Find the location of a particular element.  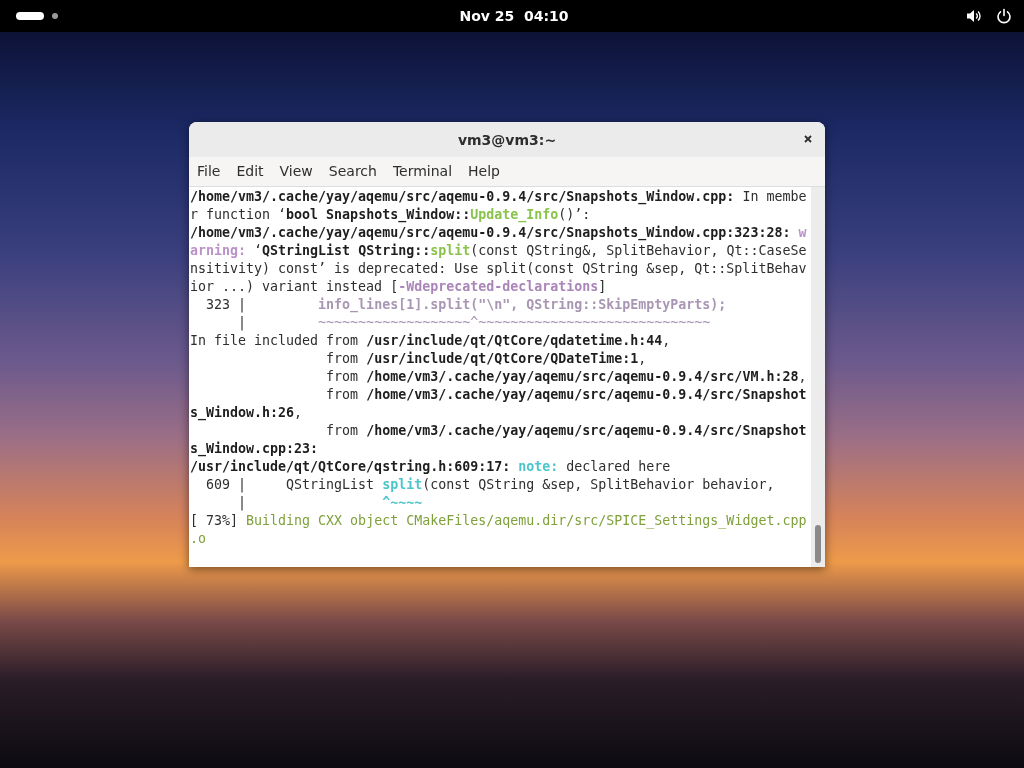

terminal-line: | ~~~~~~~~~~~~~~~~~~~^~~~~~~~~~~~~~~~~~~~~~~~~~~~~~ is located at coordinates (474, 323).